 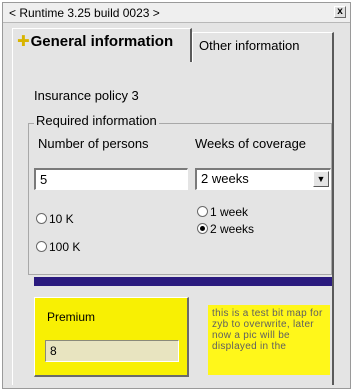 I want to click on required-information-legend: Required information, so click(x=96, y=120).